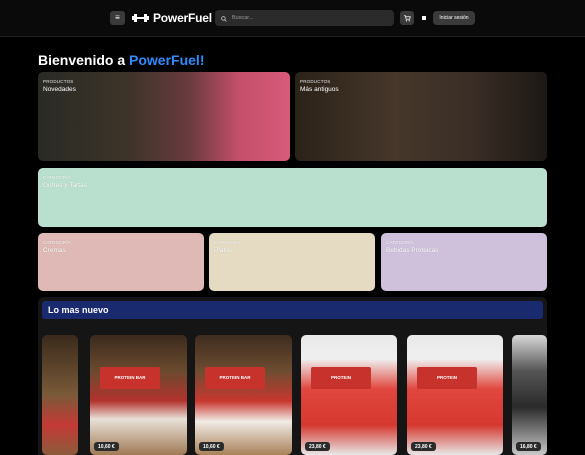 The height and width of the screenshot is (455, 585). What do you see at coordinates (529, 395) in the screenshot?
I see `product-card: 16,80 €` at bounding box center [529, 395].